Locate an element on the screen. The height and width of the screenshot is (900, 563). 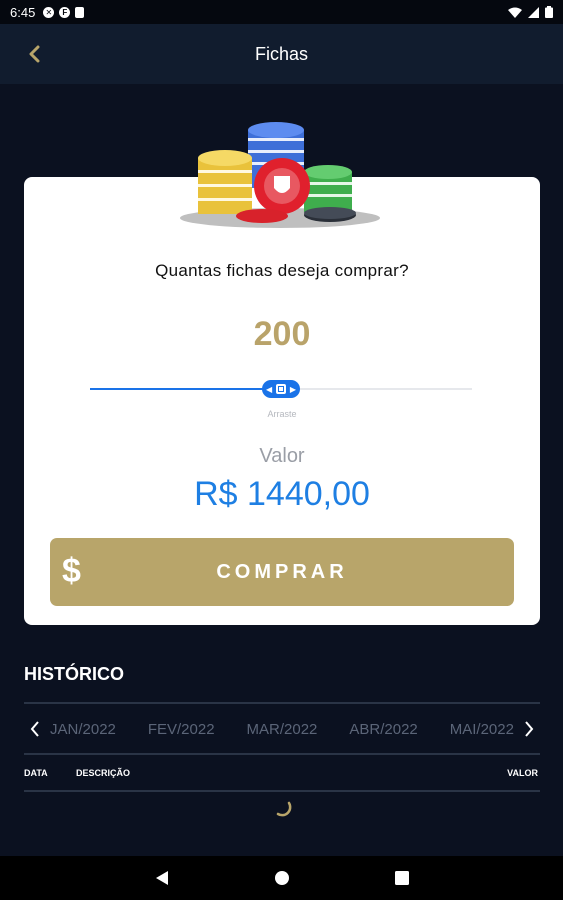
red-chip is located at coordinates (282, 186).